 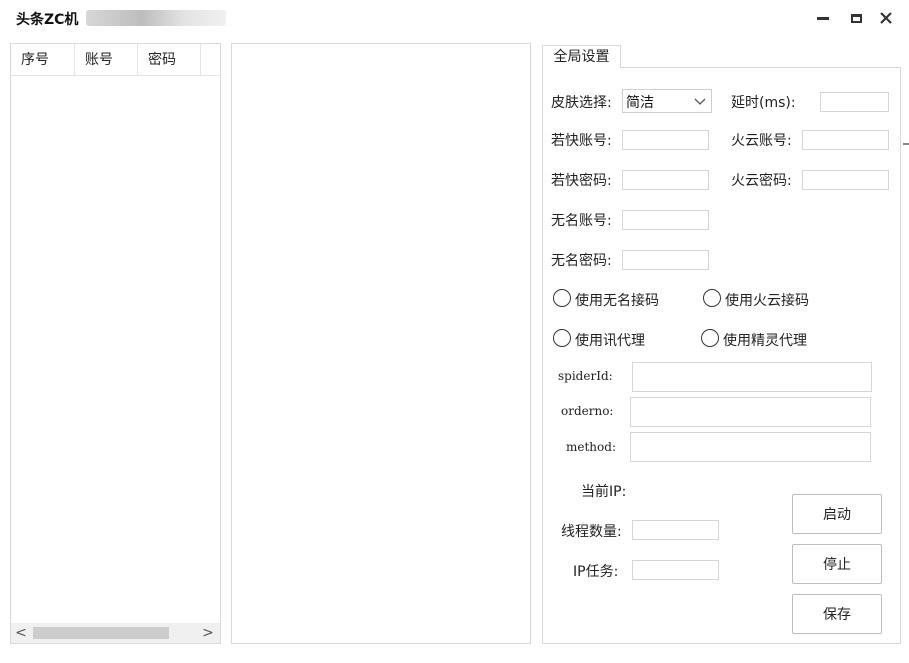 I want to click on stop-button: 停止, so click(x=837, y=564).